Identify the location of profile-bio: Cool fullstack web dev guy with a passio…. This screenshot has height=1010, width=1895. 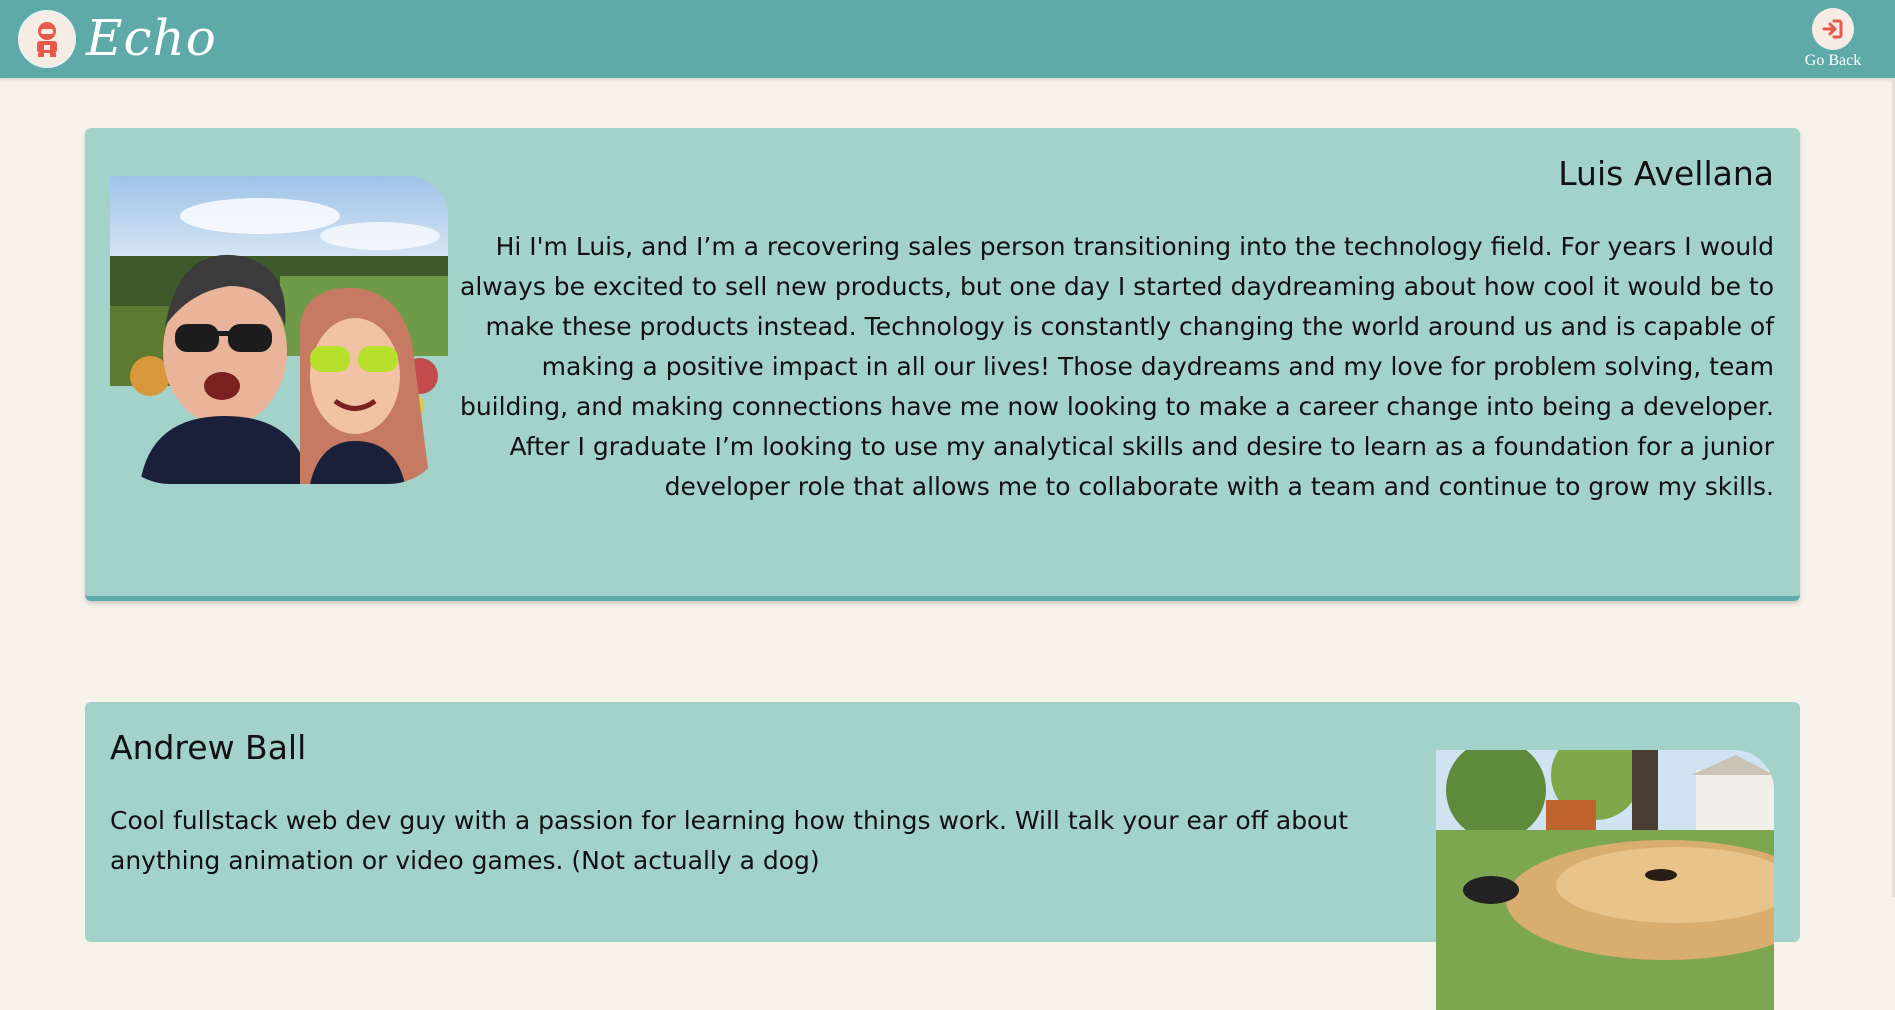
(729, 840).